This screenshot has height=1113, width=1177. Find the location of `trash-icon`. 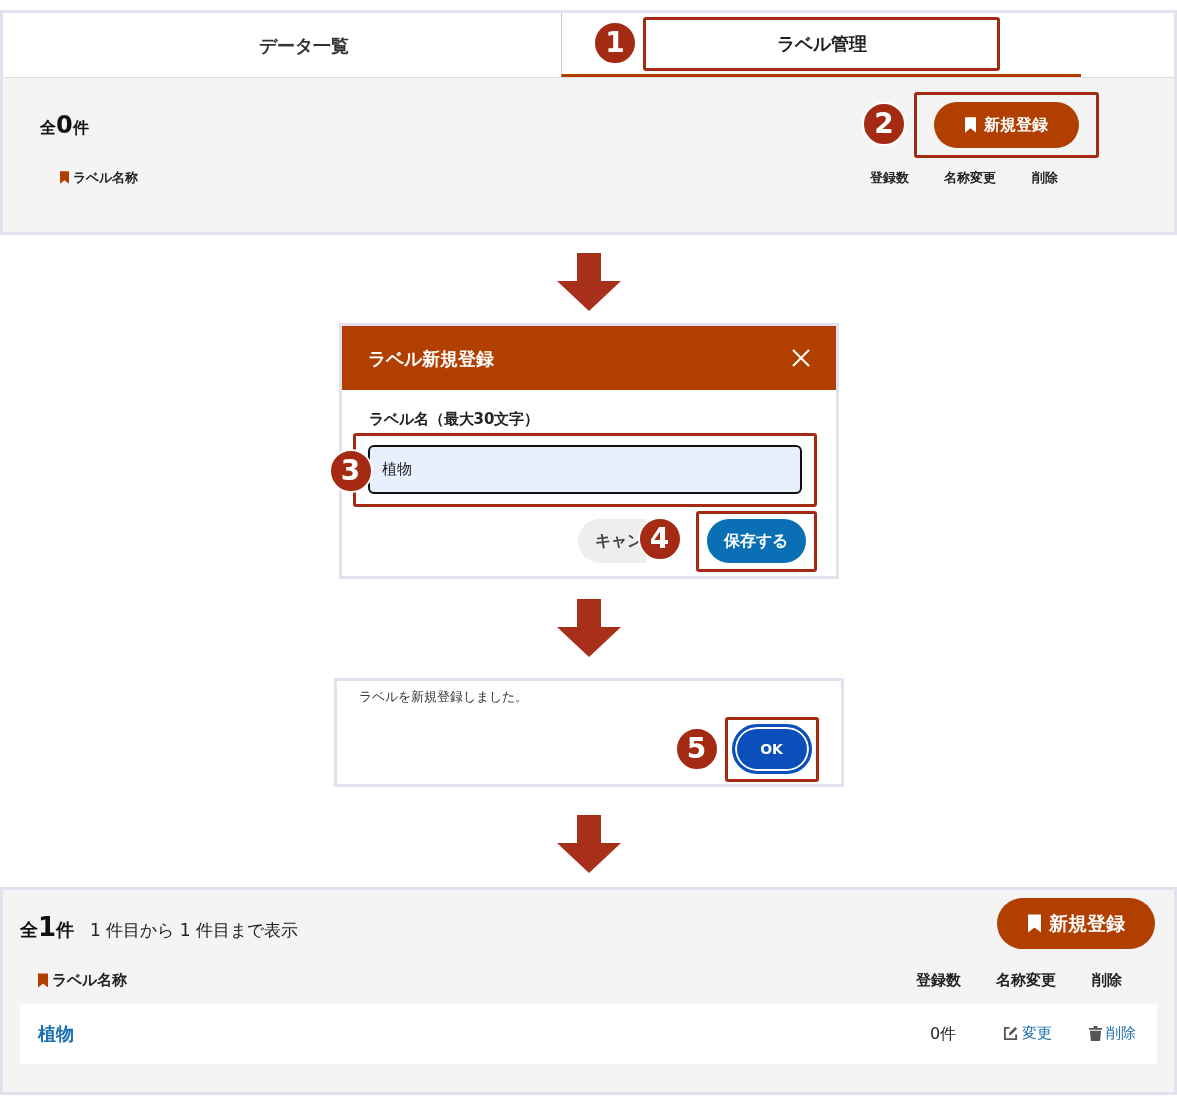

trash-icon is located at coordinates (1095, 1033).